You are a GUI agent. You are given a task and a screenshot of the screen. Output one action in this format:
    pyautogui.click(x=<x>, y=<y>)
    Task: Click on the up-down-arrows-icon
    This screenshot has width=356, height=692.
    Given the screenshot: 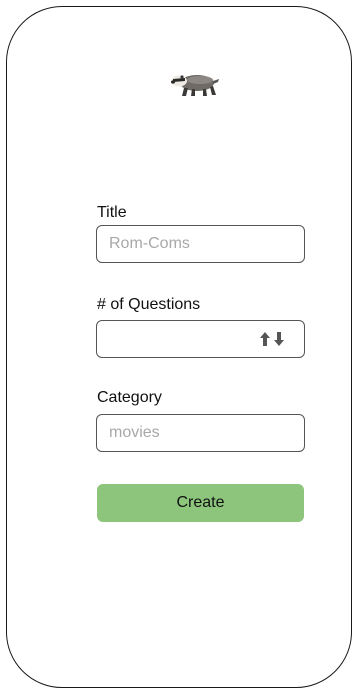 What is the action you would take?
    pyautogui.click(x=272, y=339)
    